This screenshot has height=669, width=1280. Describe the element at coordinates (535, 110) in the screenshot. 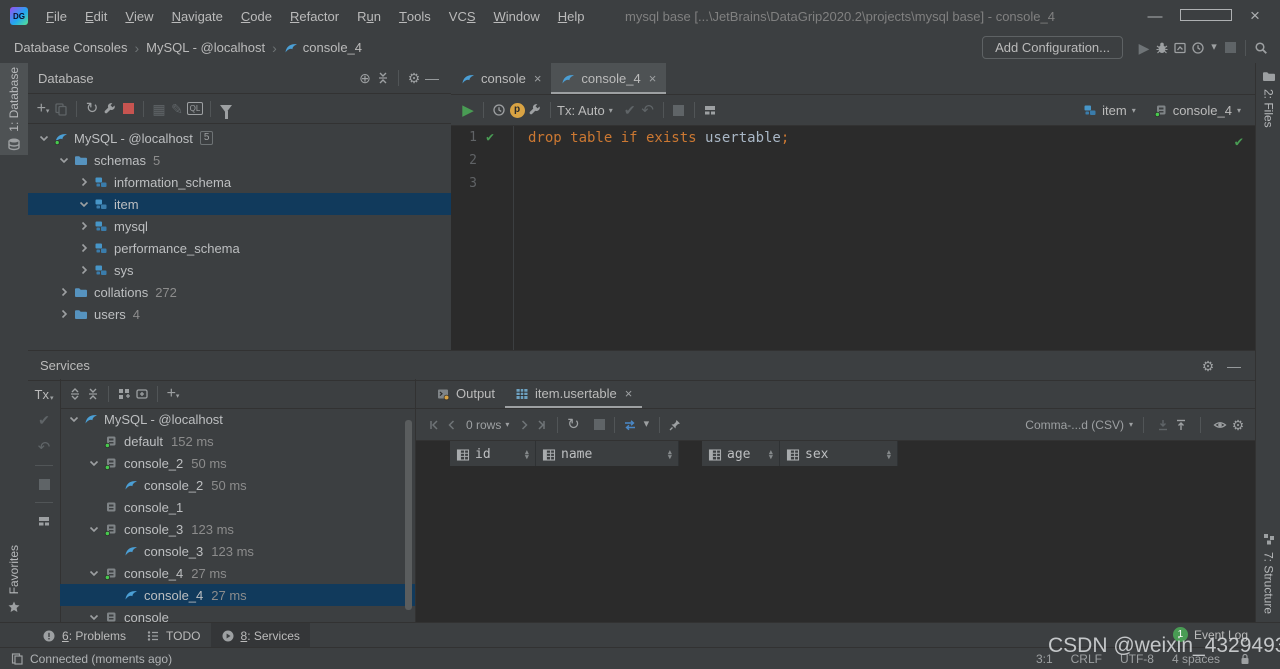

I see `wrench-icon` at that location.